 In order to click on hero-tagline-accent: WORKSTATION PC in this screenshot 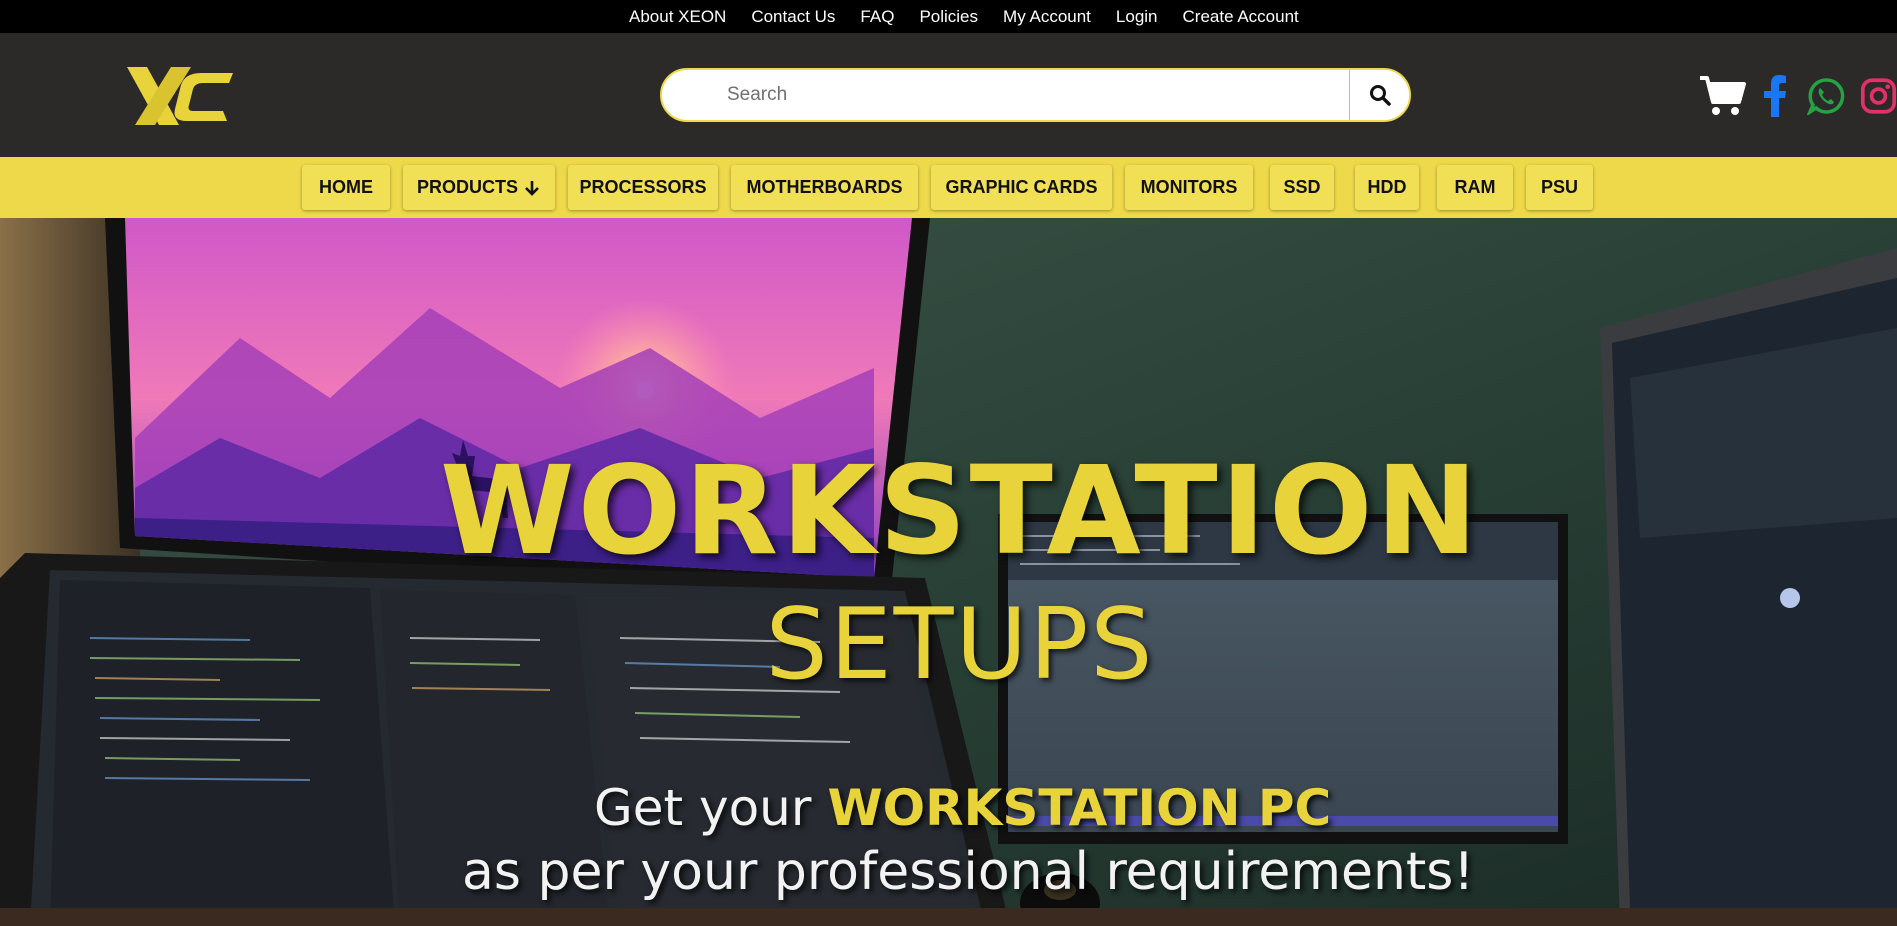, I will do `click(1079, 808)`.